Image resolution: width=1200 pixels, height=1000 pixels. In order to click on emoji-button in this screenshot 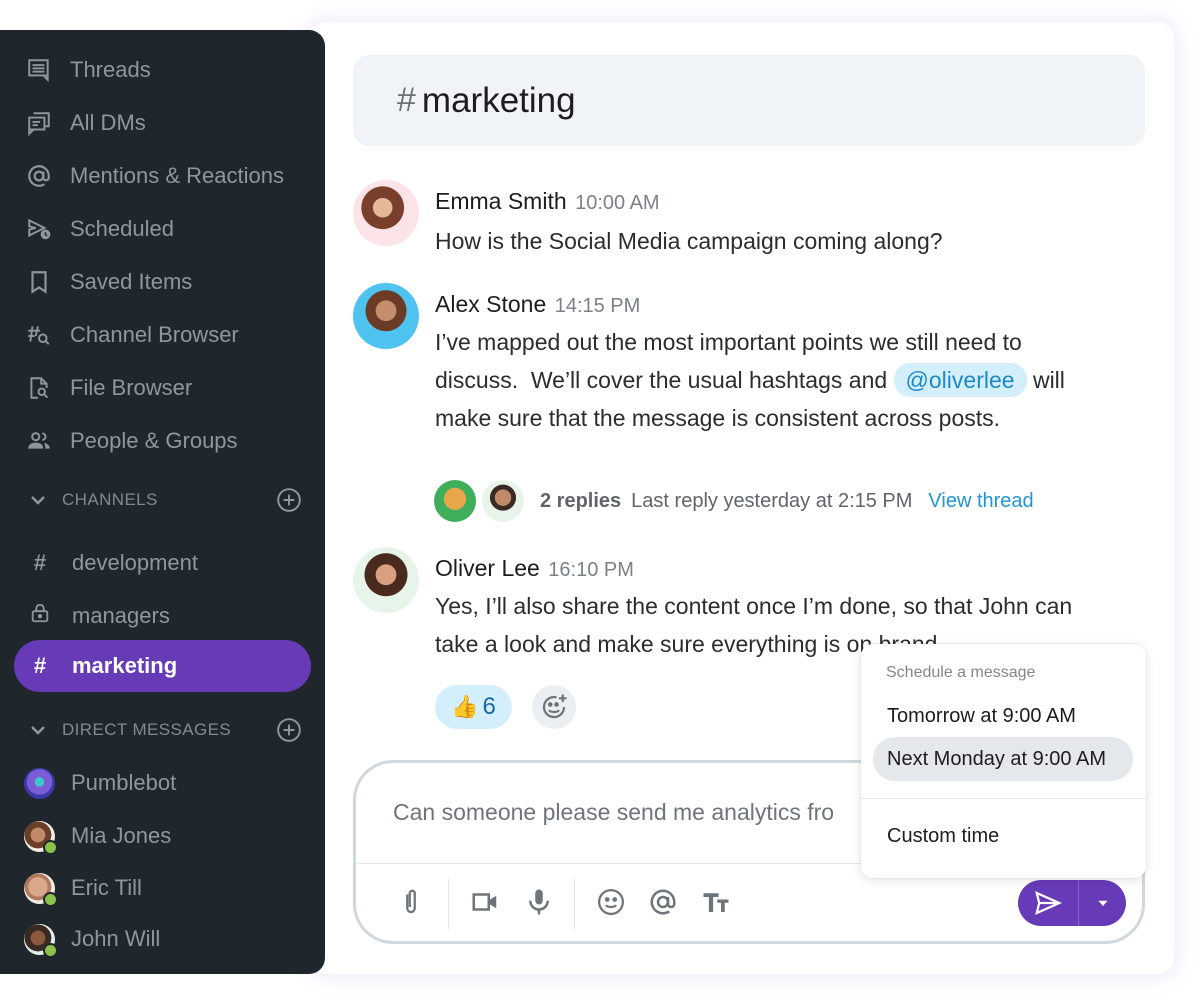, I will do `click(611, 902)`.